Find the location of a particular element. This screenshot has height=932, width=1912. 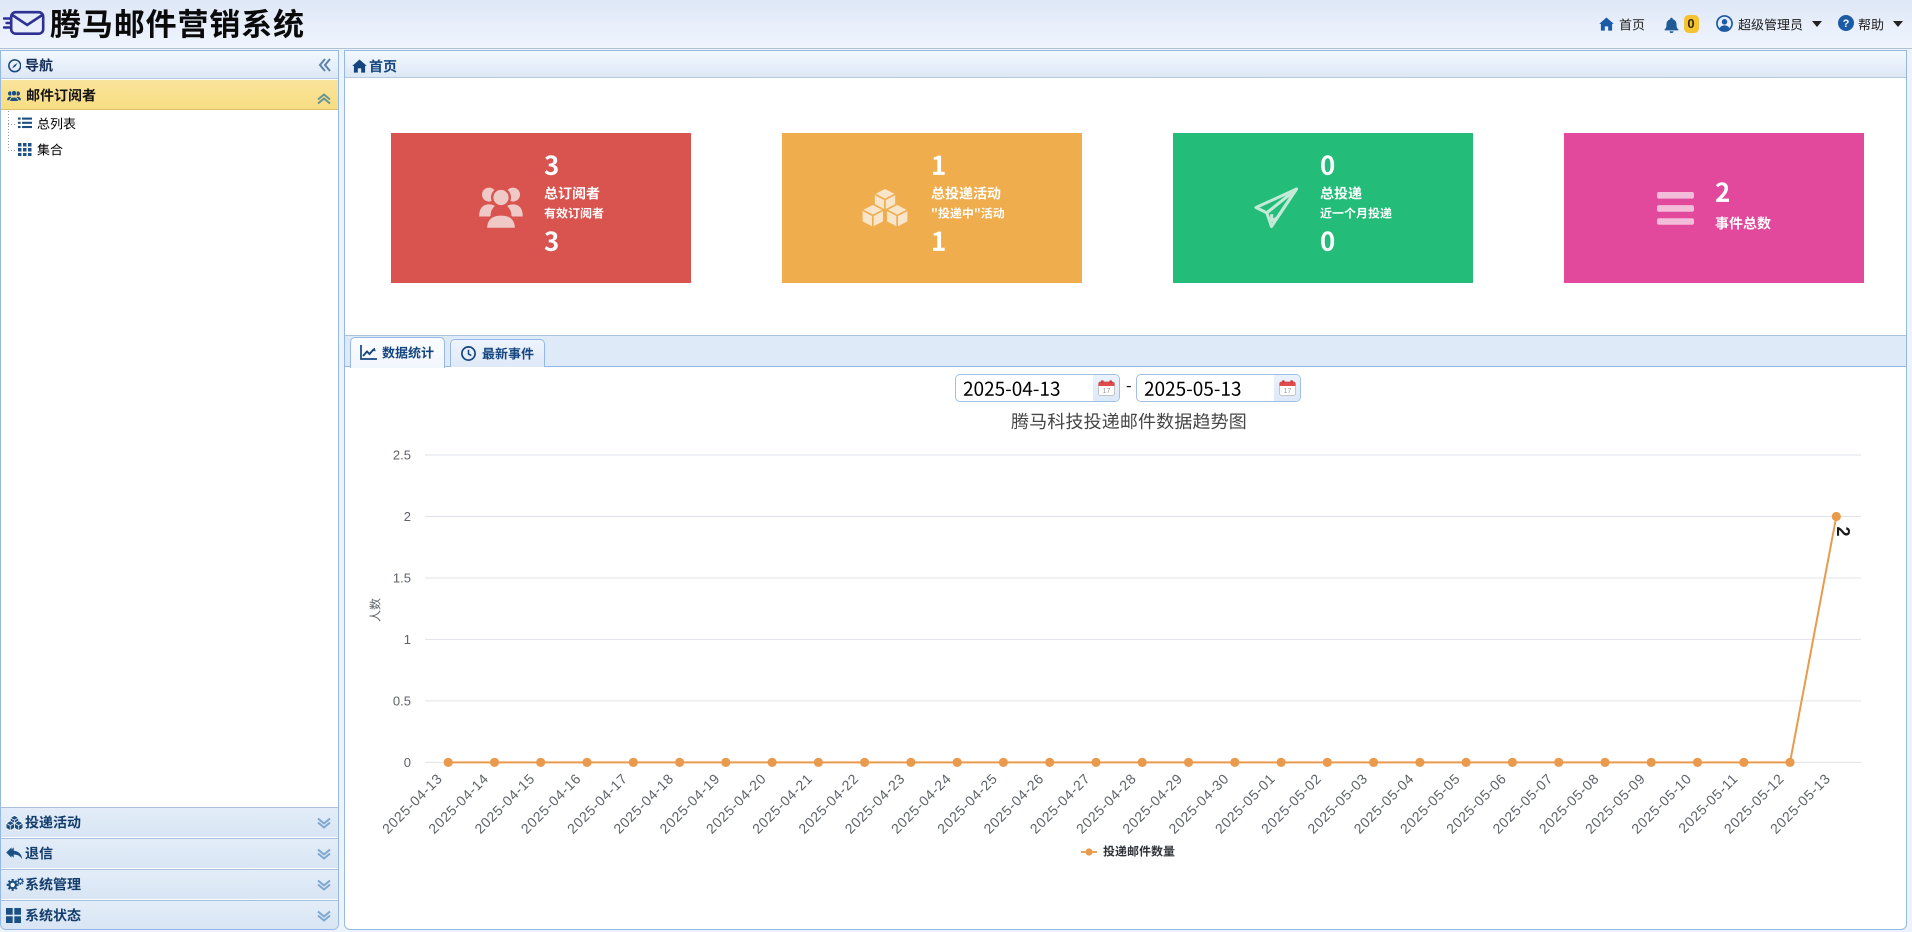

svg-text: 1.5 is located at coordinates (402, 578).